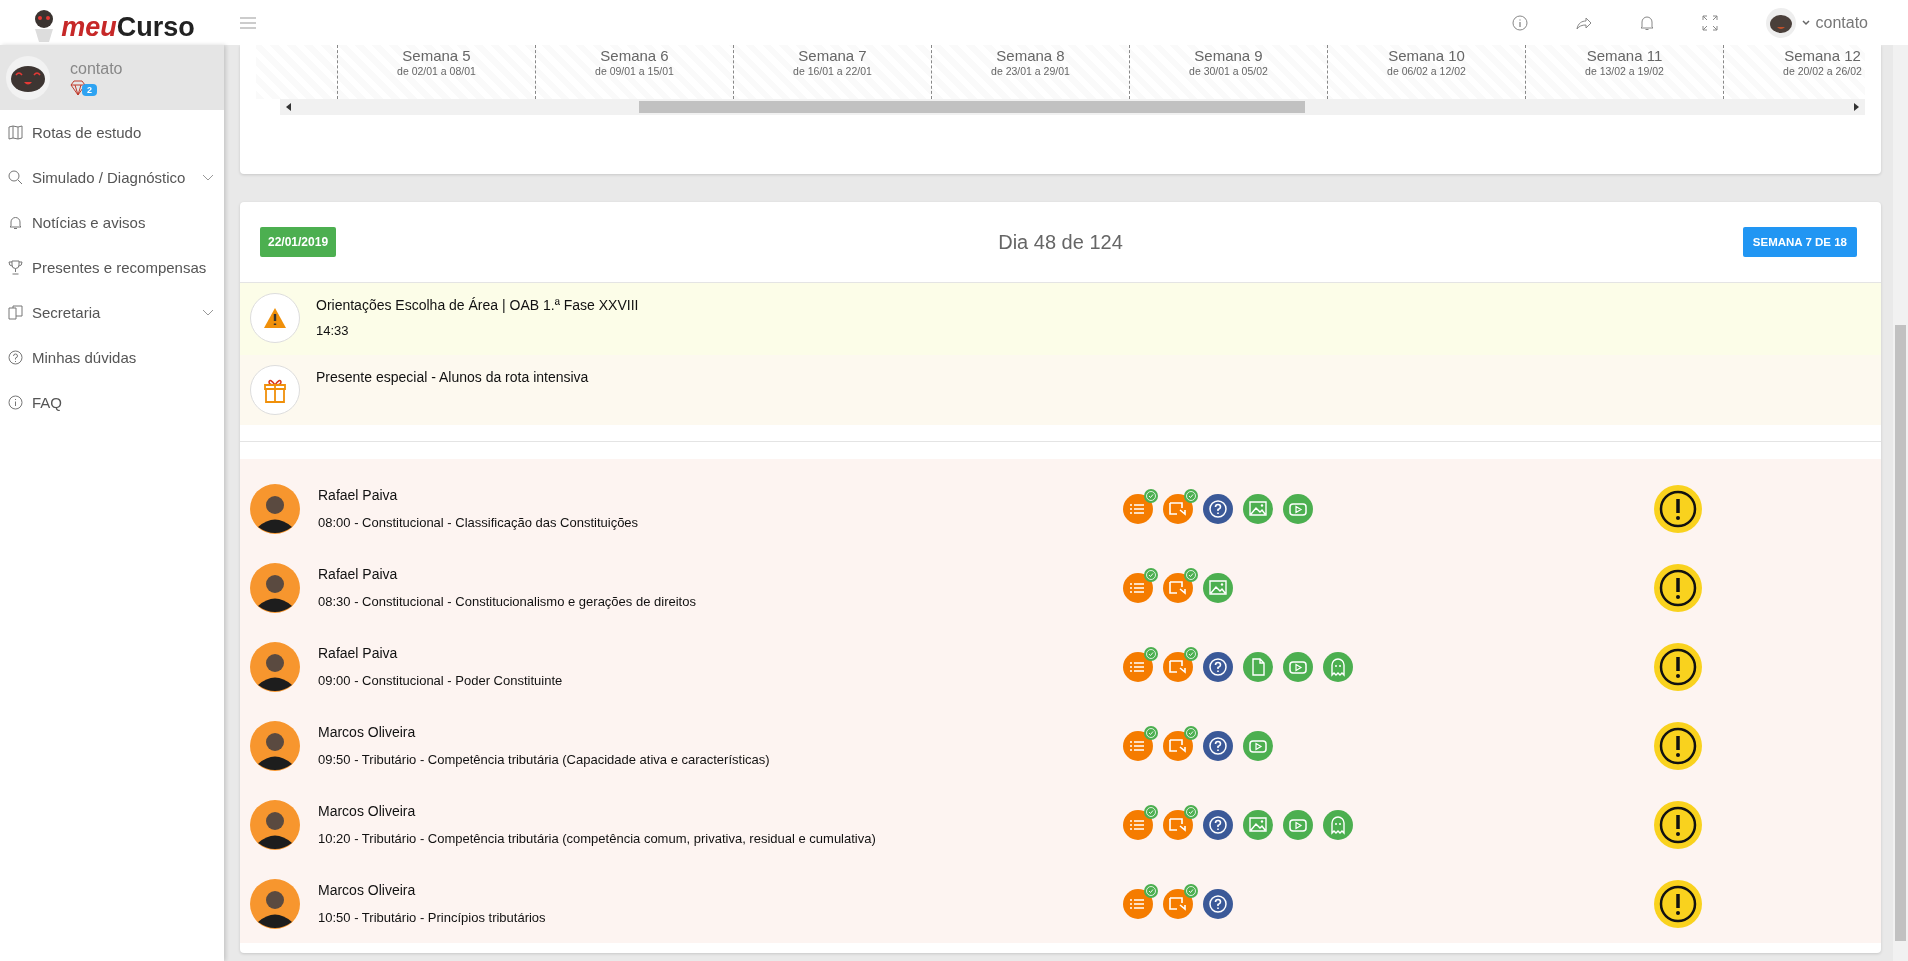  I want to click on scroll-left-icon, so click(289, 107).